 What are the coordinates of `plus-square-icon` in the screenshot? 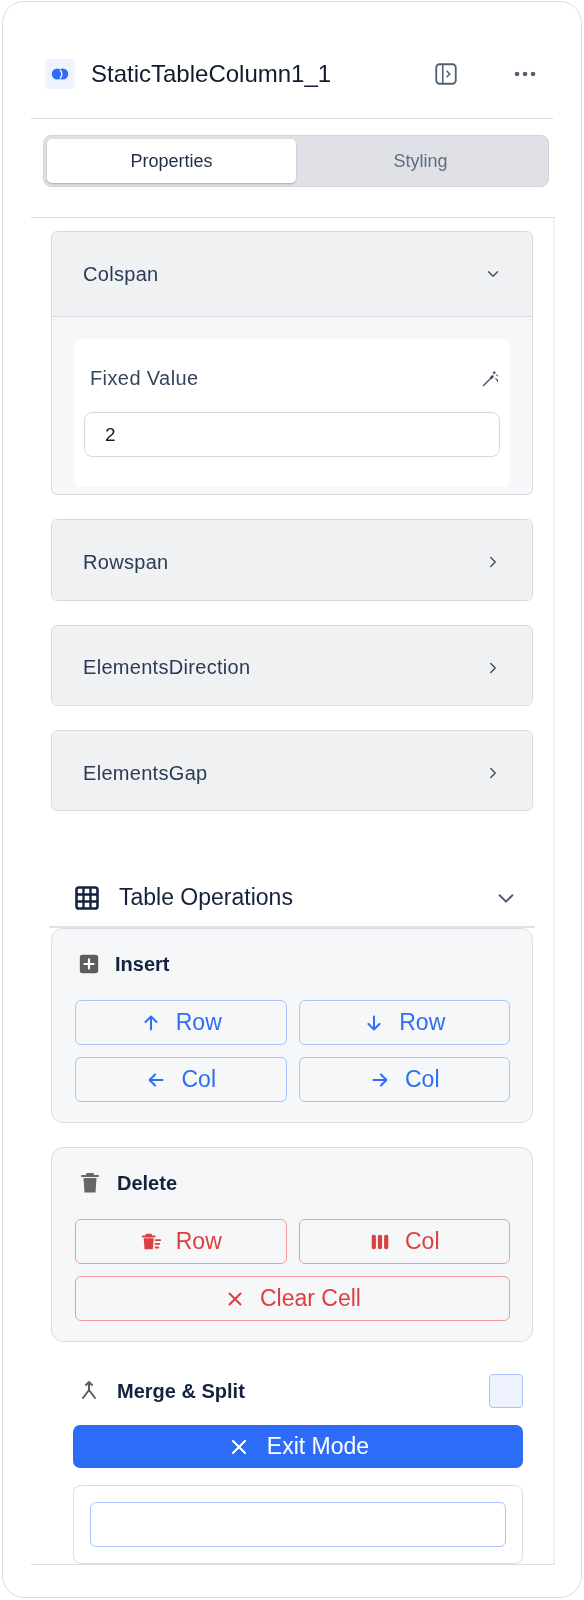 It's located at (89, 964).